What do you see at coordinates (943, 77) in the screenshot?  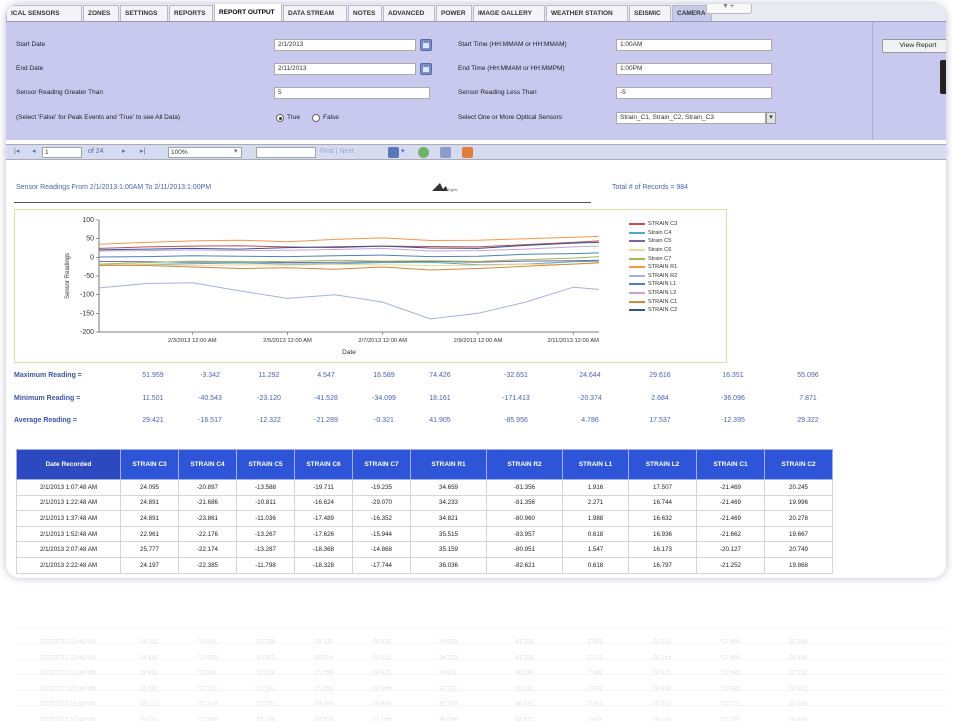 I see `side-handle` at bounding box center [943, 77].